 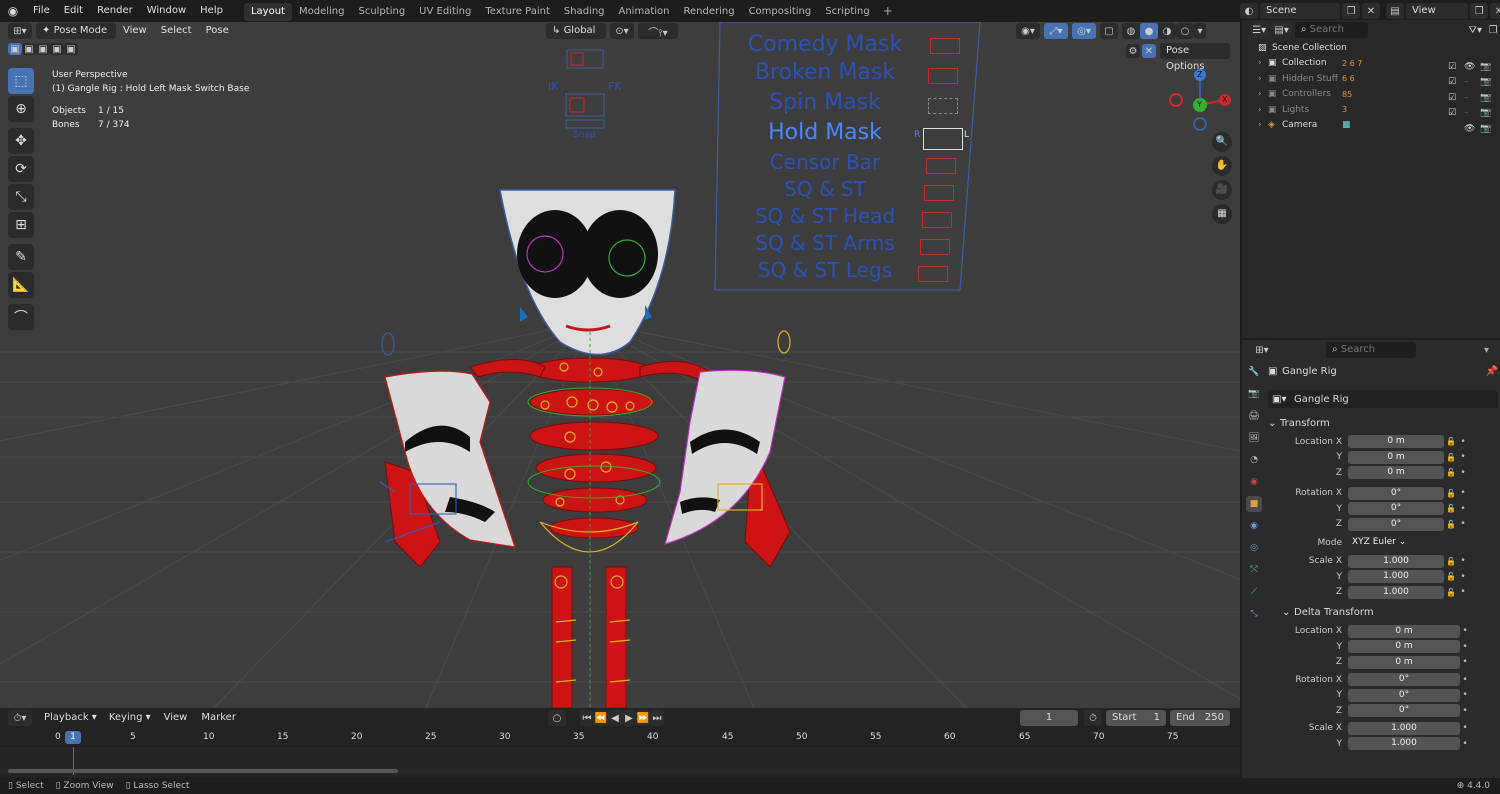 I want to click on wireframe-shading-icon: ◍, so click(x=1131, y=31).